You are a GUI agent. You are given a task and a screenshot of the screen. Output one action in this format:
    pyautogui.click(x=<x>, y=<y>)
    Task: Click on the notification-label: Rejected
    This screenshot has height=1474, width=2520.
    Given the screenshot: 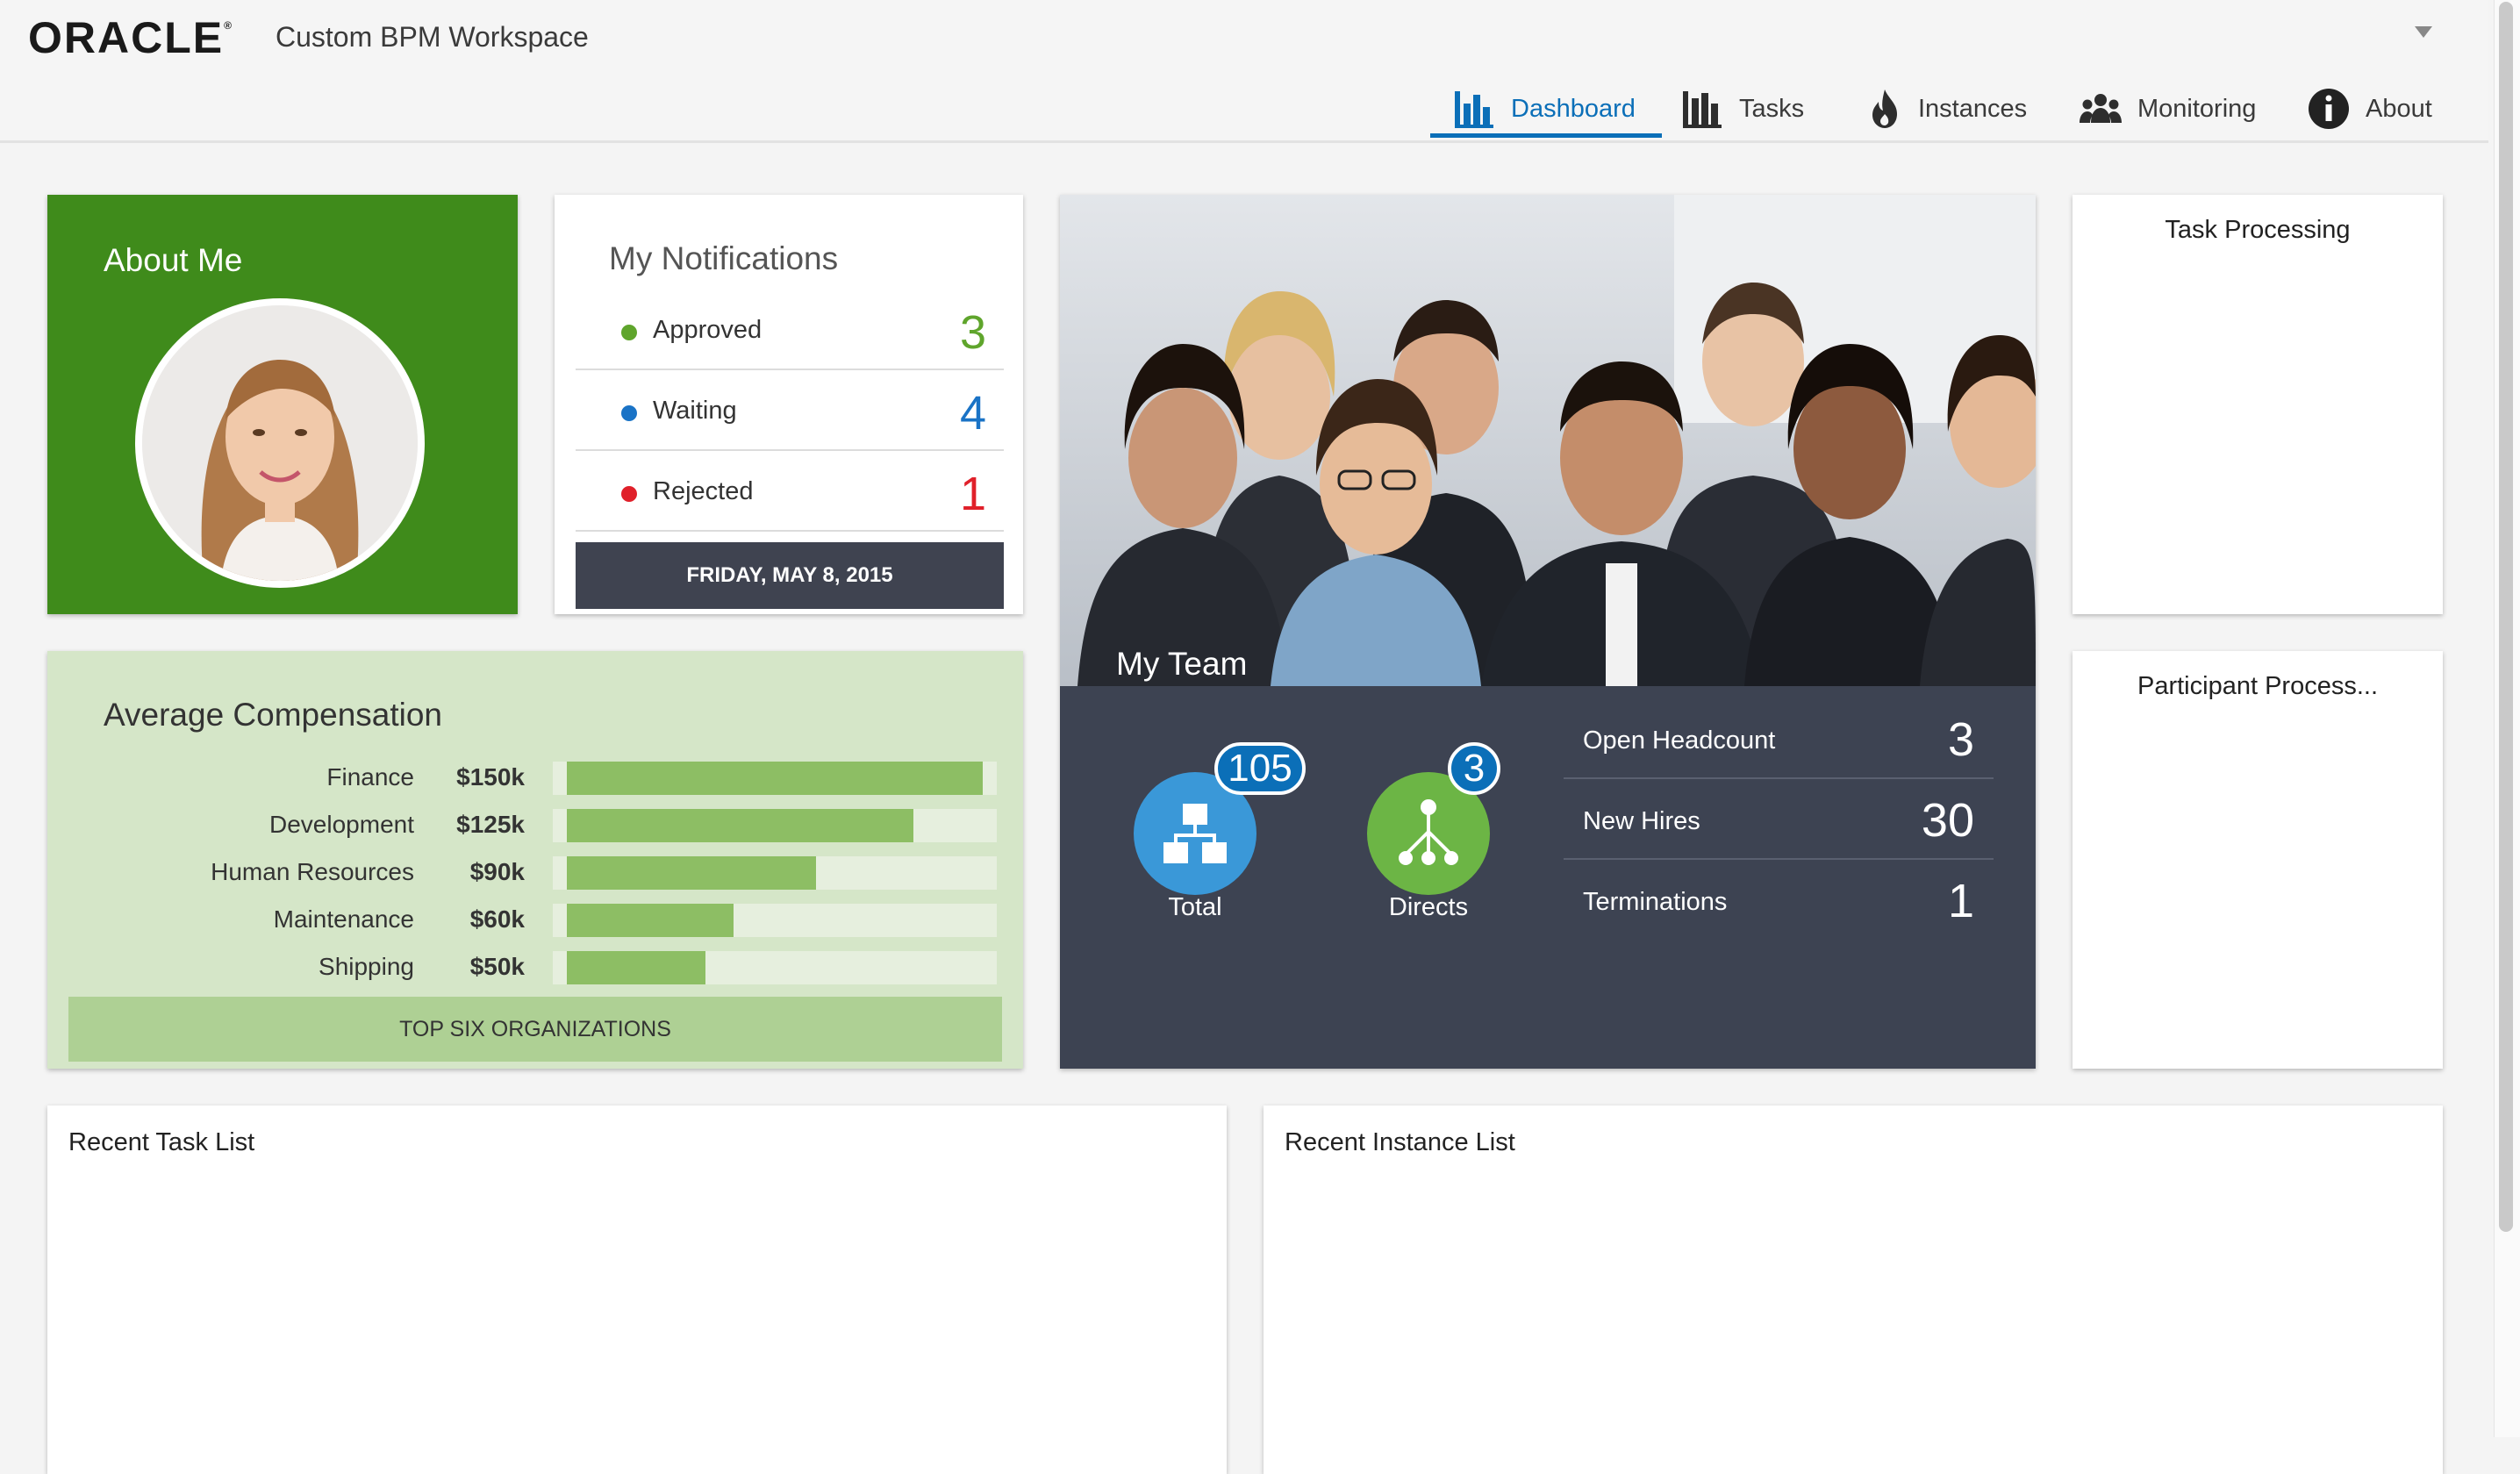 What is the action you would take?
    pyautogui.click(x=703, y=491)
    